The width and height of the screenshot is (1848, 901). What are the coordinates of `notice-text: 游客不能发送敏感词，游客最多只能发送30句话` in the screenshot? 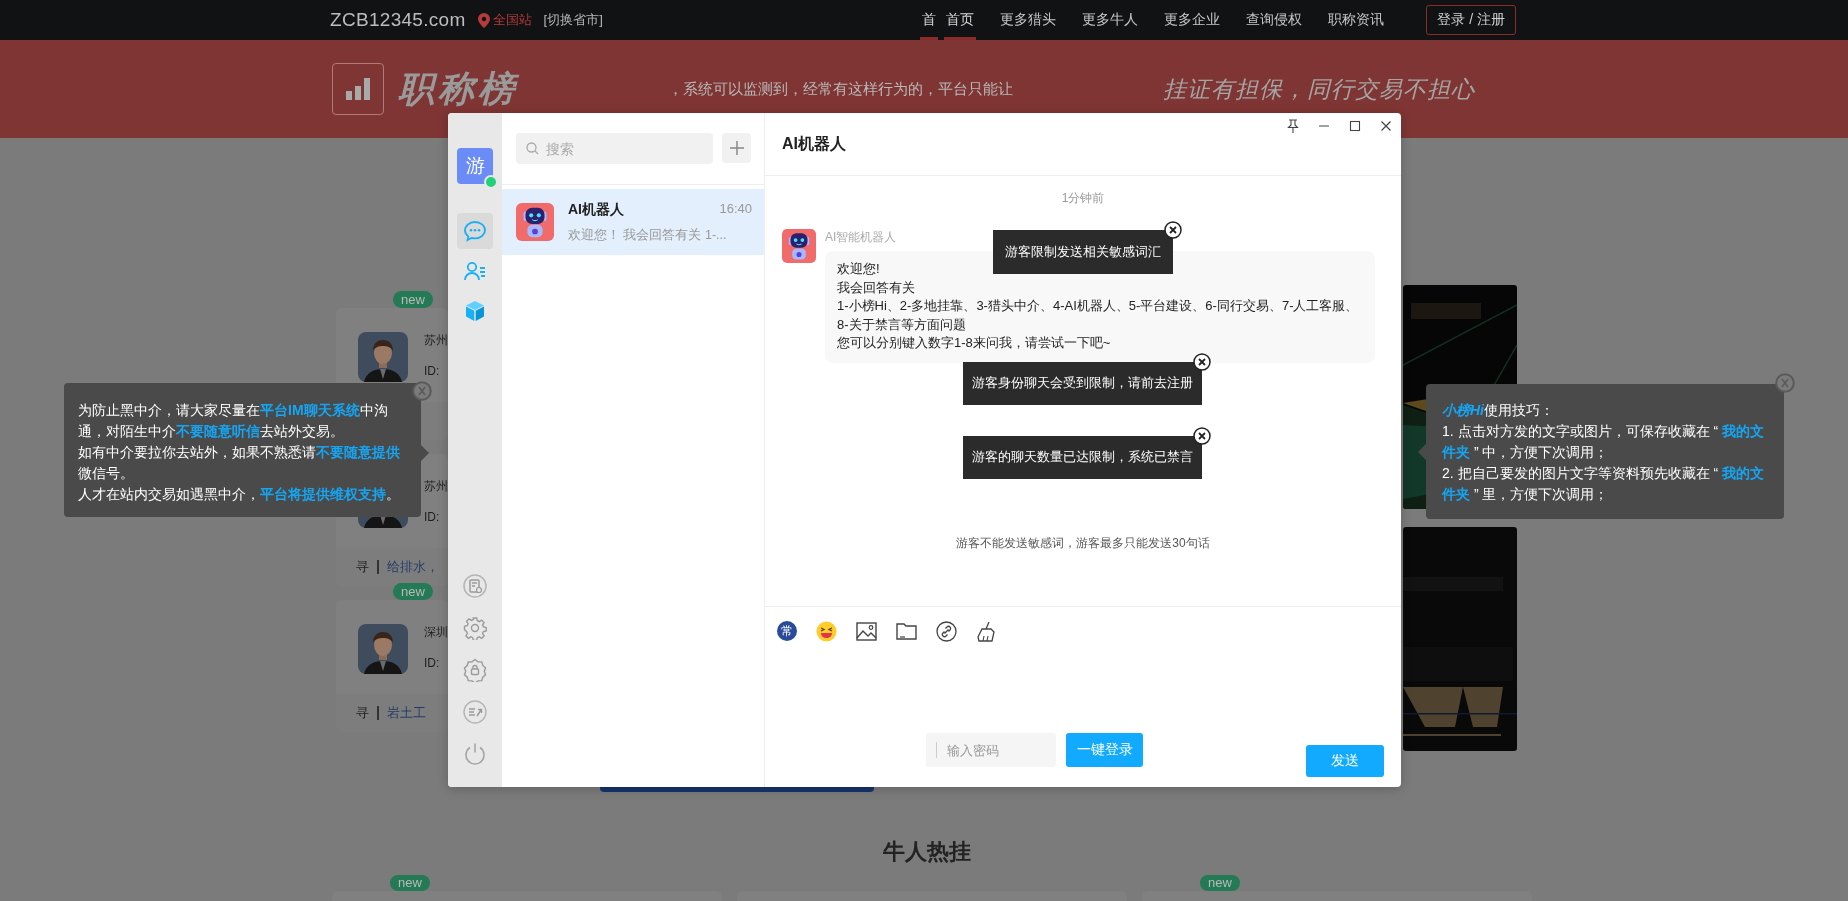 It's located at (1083, 543).